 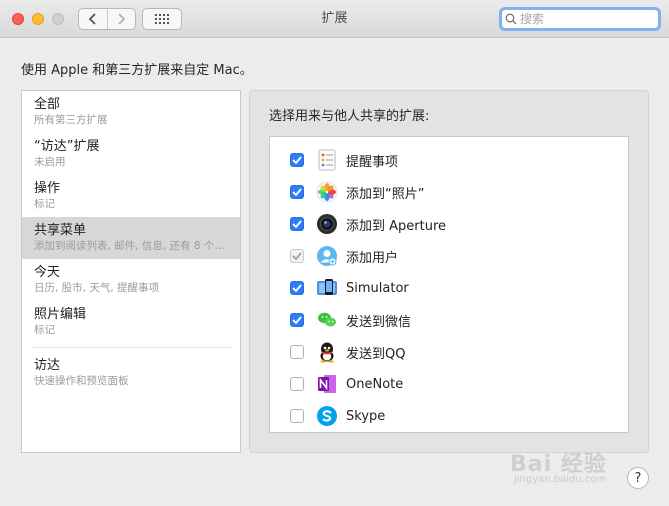 What do you see at coordinates (50, 162) in the screenshot?
I see `sidebar-item-subtitle: 未启用` at bounding box center [50, 162].